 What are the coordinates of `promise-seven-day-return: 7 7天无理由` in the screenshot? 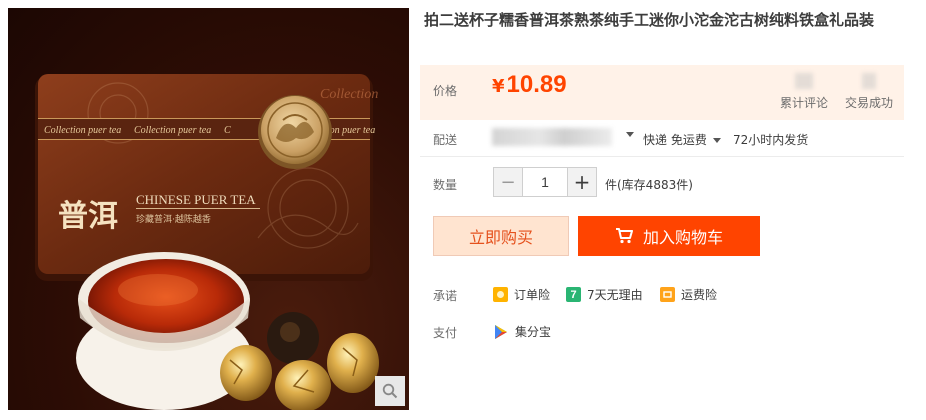 It's located at (604, 294).